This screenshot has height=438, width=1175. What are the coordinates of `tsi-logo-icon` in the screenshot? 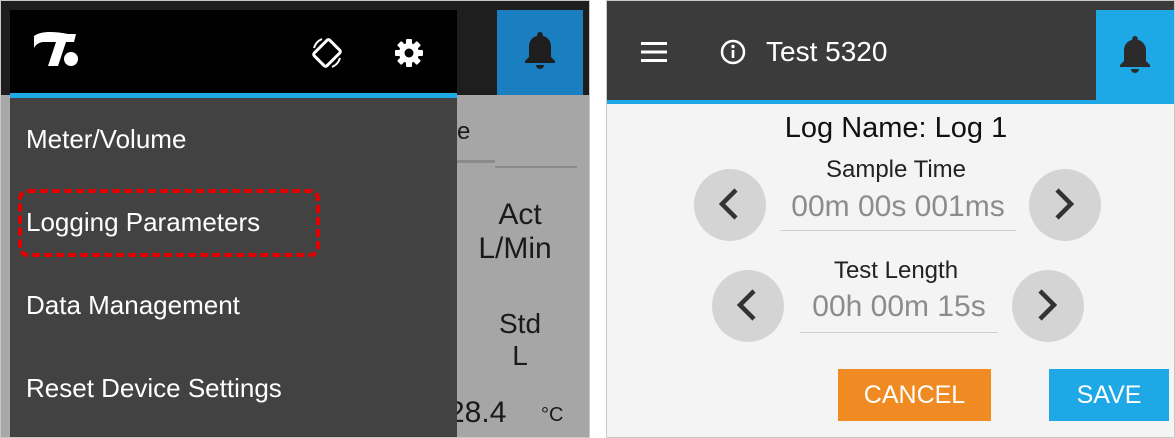 It's located at (56, 48).